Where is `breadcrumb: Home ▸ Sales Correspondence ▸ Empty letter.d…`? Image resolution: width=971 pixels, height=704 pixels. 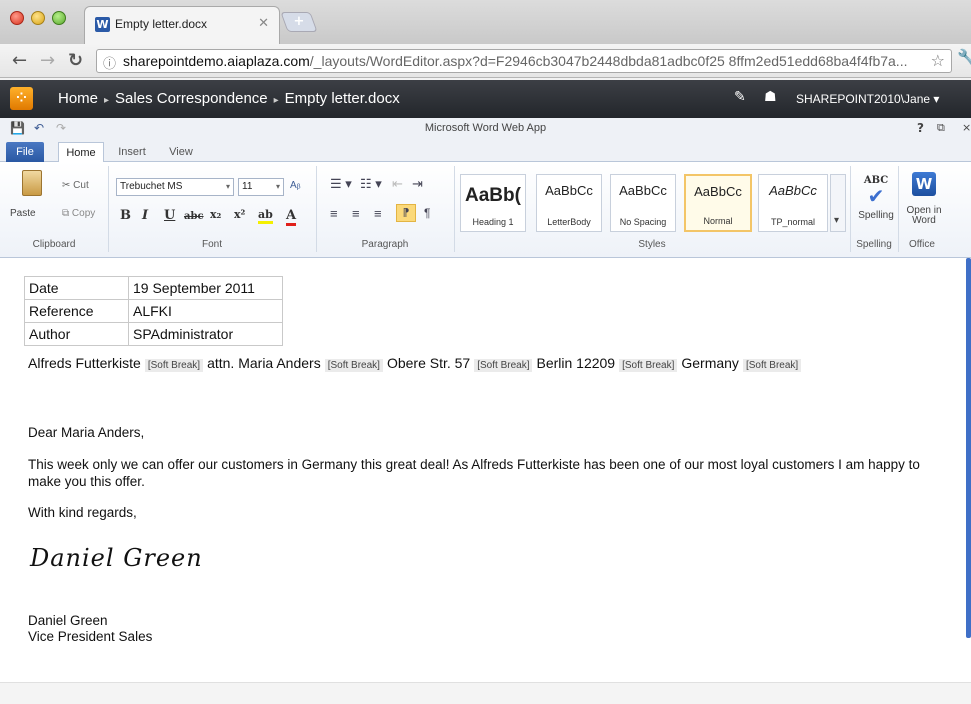
breadcrumb: Home ▸ Sales Correspondence ▸ Empty letter.d… is located at coordinates (229, 98).